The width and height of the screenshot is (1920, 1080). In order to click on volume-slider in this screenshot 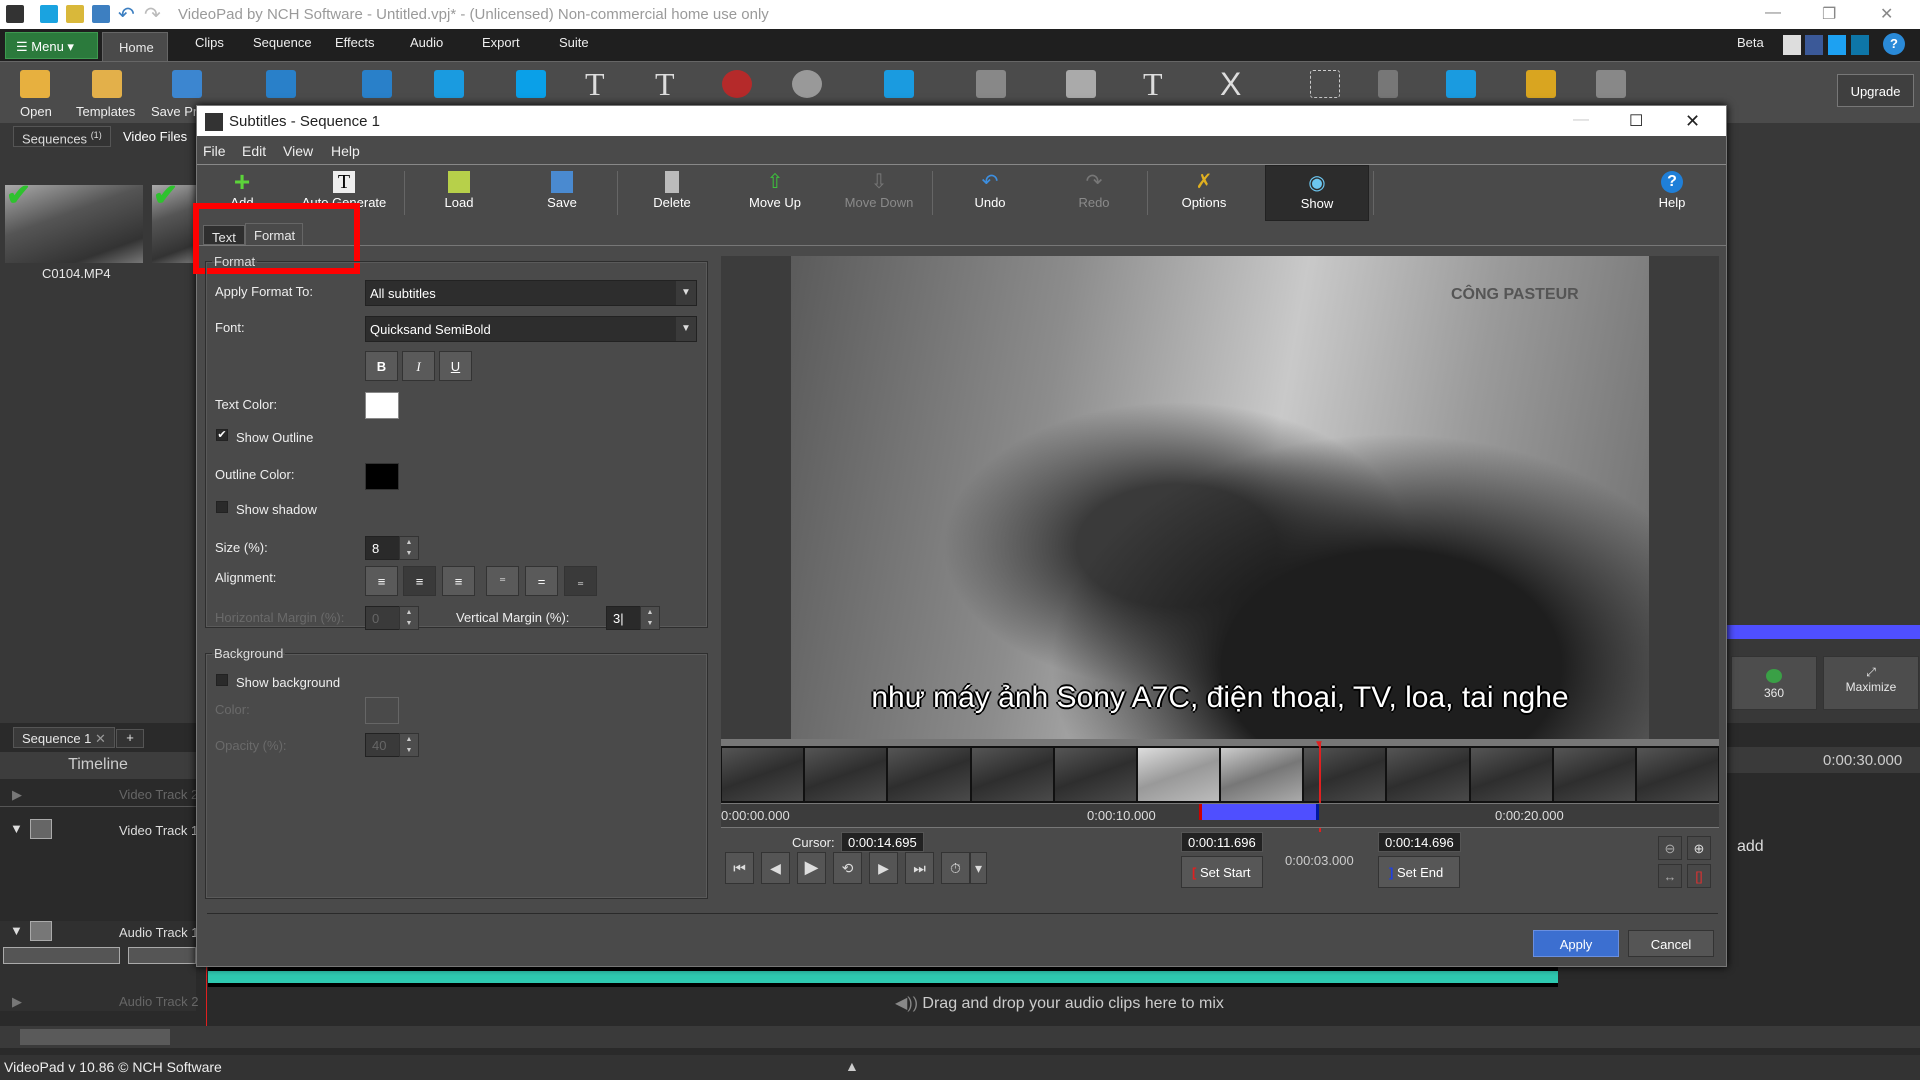, I will do `click(61, 955)`.